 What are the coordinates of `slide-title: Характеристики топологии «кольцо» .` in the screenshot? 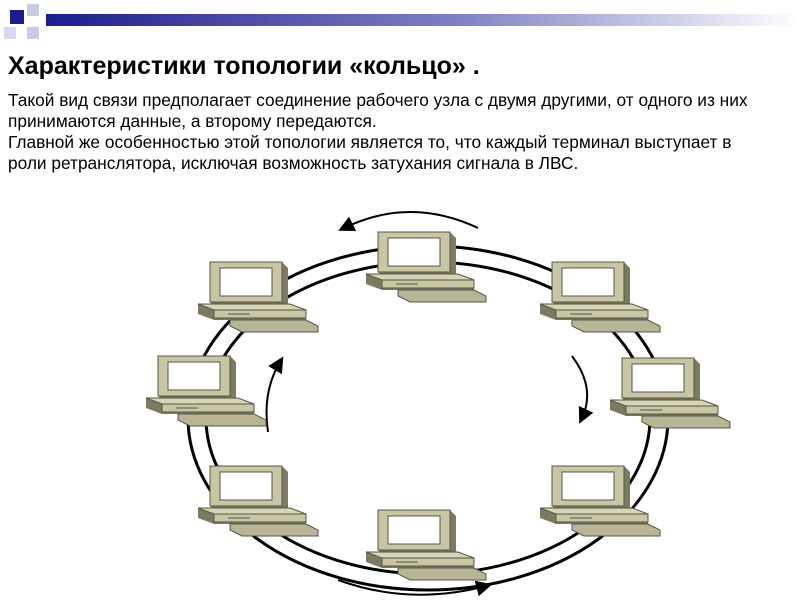 It's located at (244, 66).